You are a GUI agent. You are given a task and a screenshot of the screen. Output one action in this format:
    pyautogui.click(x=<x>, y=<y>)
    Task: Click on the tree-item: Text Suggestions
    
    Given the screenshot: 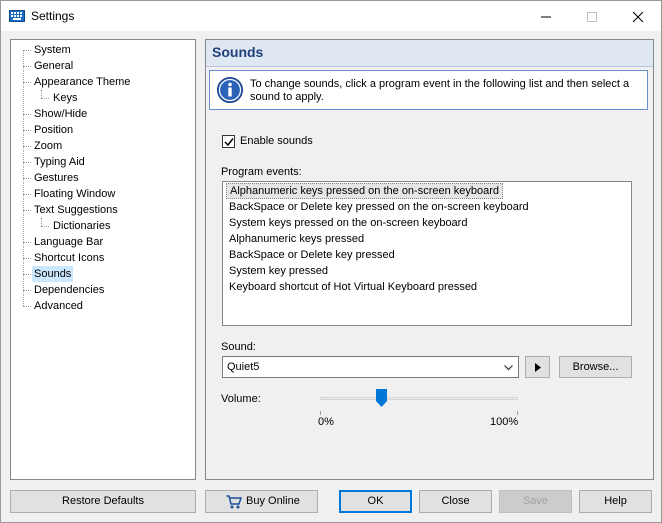 What is the action you would take?
    pyautogui.click(x=76, y=210)
    